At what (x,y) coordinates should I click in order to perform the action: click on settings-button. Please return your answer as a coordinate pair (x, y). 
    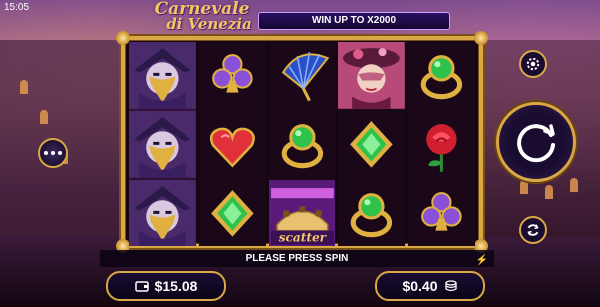
    Looking at the image, I should click on (533, 64).